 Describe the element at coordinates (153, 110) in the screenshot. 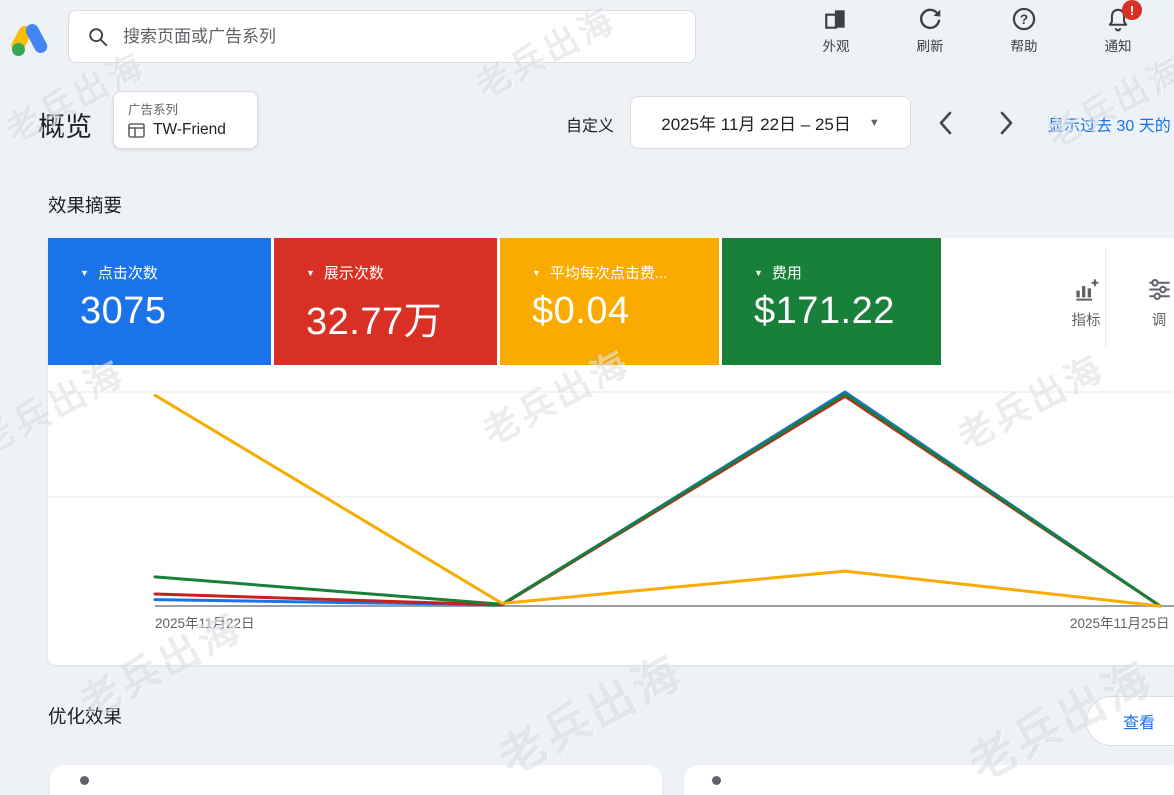

I see `campaign-chip-type-label: 广告系列` at that location.